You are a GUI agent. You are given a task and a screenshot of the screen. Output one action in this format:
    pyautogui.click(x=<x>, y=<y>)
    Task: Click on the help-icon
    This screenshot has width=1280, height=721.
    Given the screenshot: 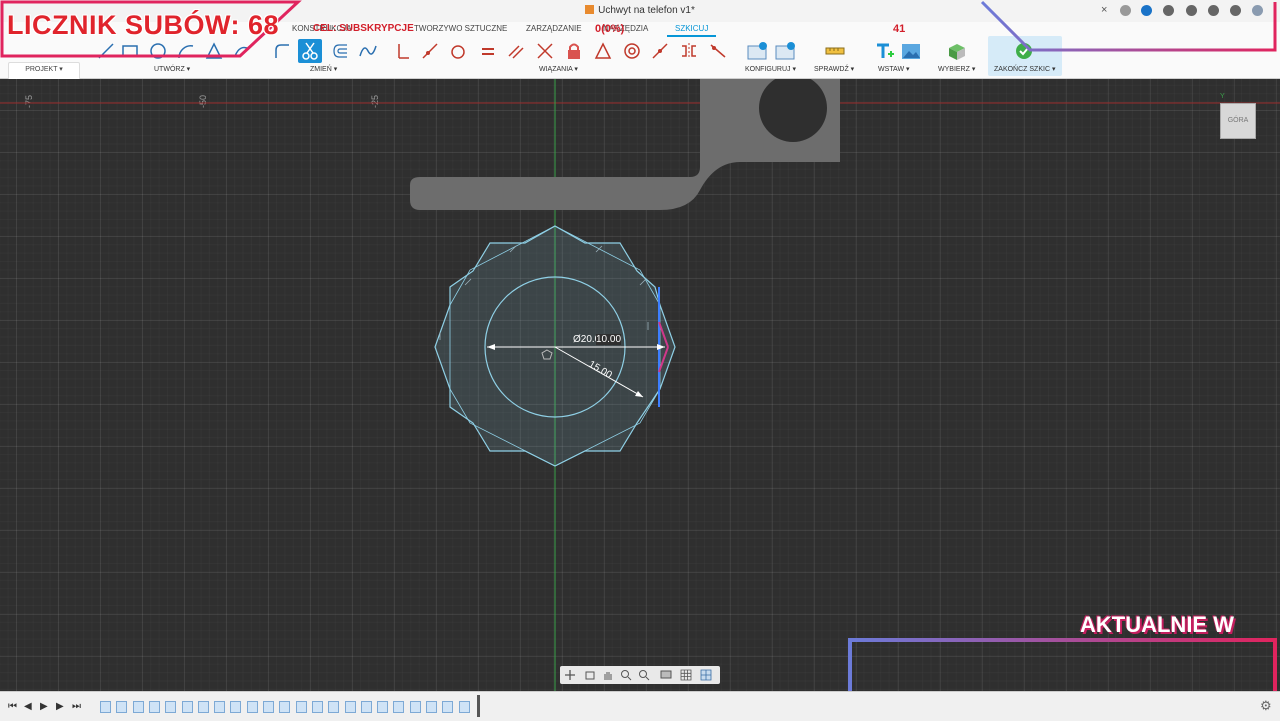 What is the action you would take?
    pyautogui.click(x=1235, y=10)
    